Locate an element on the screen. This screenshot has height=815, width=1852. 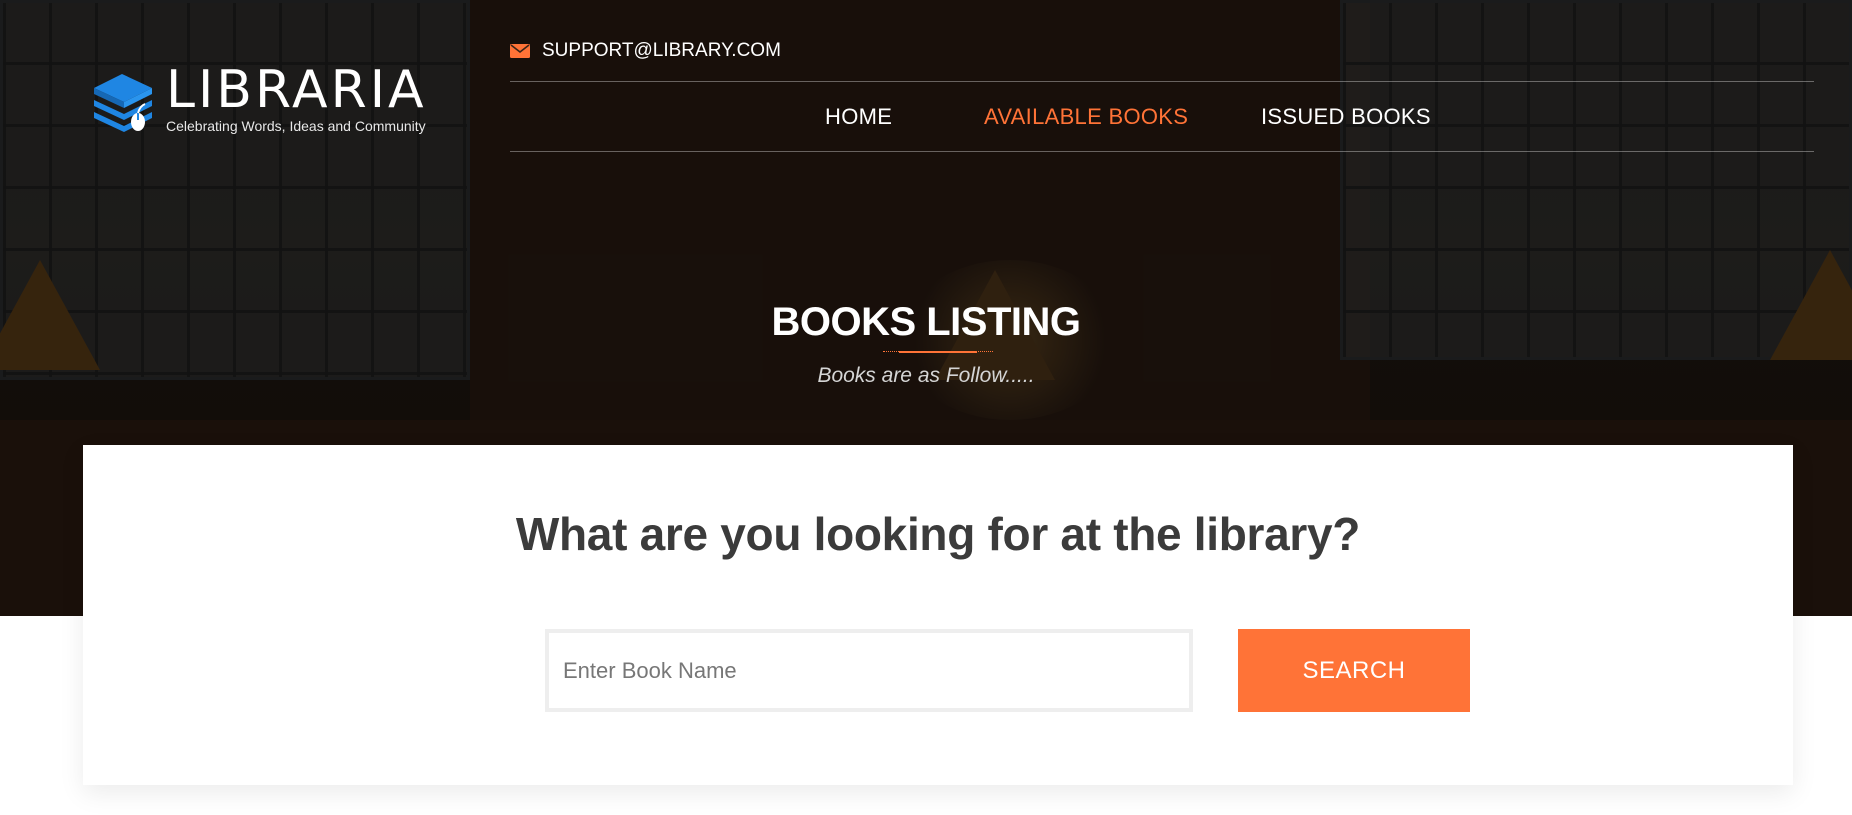
nav-item-home: HOME is located at coordinates (858, 117).